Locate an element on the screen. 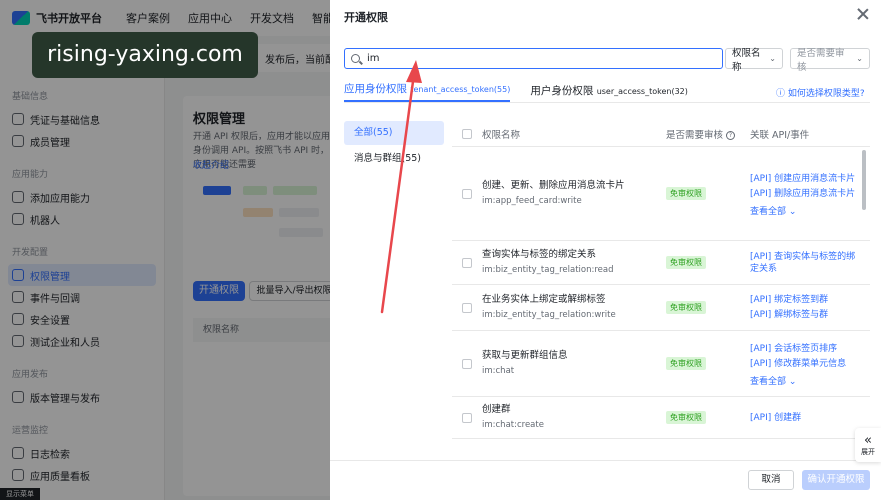  help-link: ⓘ 如何选择权限类型? is located at coordinates (820, 92).